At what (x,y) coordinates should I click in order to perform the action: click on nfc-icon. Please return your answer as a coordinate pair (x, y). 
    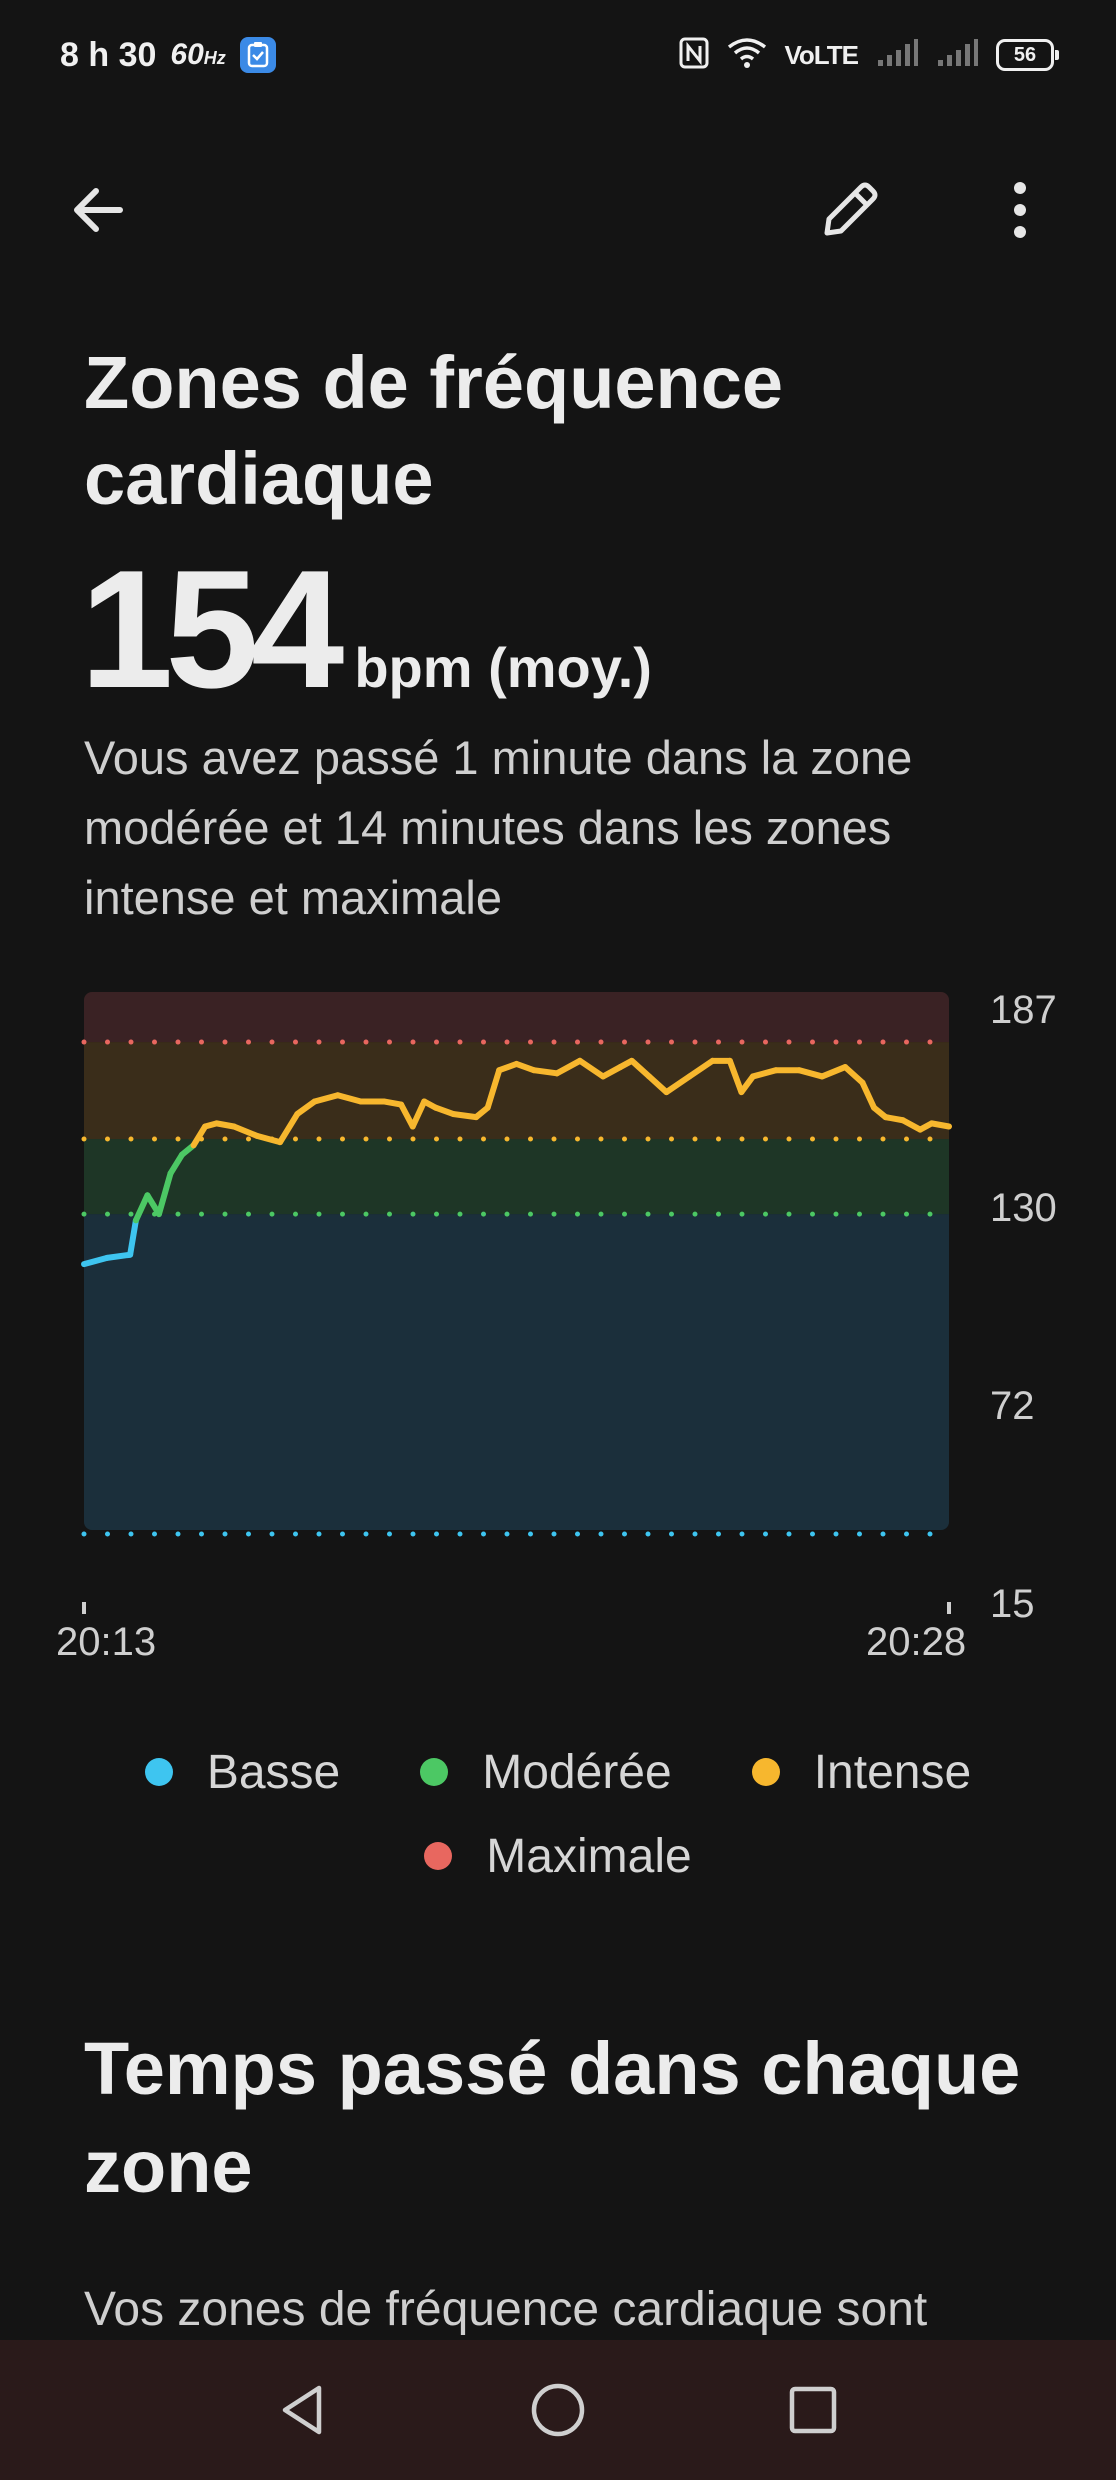
    Looking at the image, I should click on (694, 55).